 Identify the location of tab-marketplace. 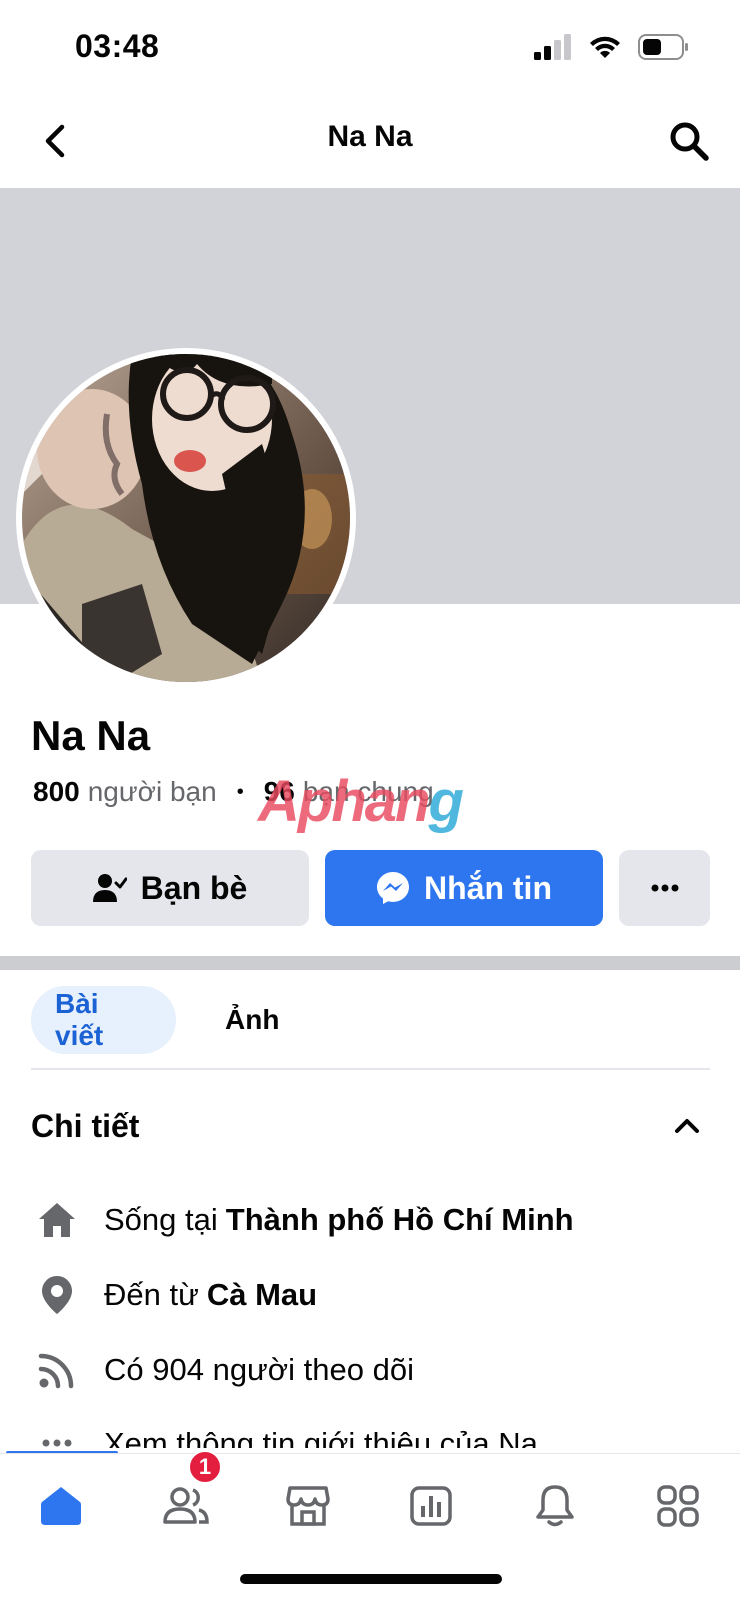
(308, 1506).